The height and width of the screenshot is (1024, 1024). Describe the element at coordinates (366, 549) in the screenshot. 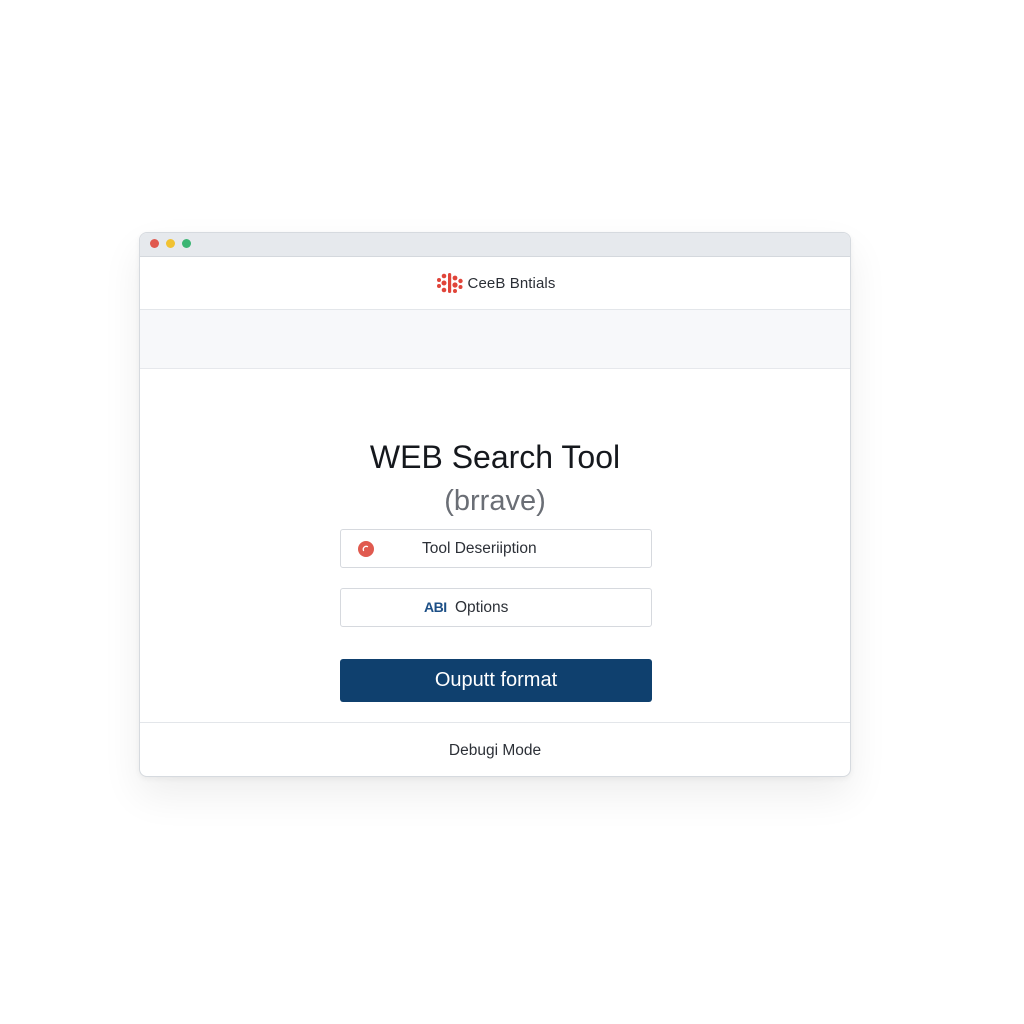

I see `red-circle-icon` at that location.